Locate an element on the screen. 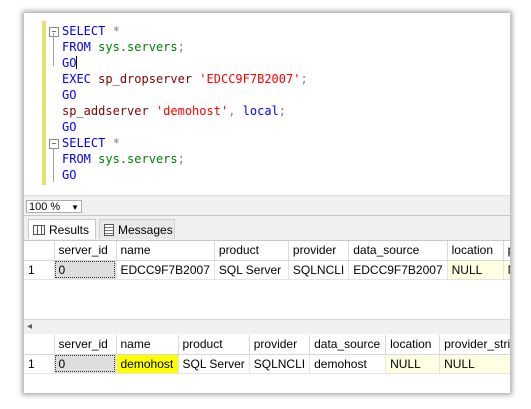 Image resolution: width=531 pixels, height=409 pixels. code-token: 'EDCC9F7B2007' is located at coordinates (250, 79).